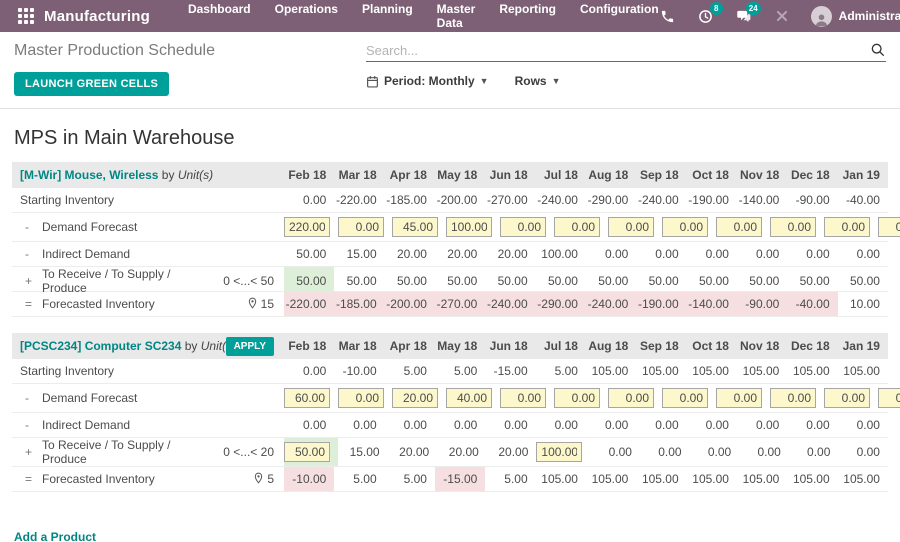 The height and width of the screenshot is (542, 900). Describe the element at coordinates (710, 13) in the screenshot. I see `activity-clock-icon: 8` at that location.